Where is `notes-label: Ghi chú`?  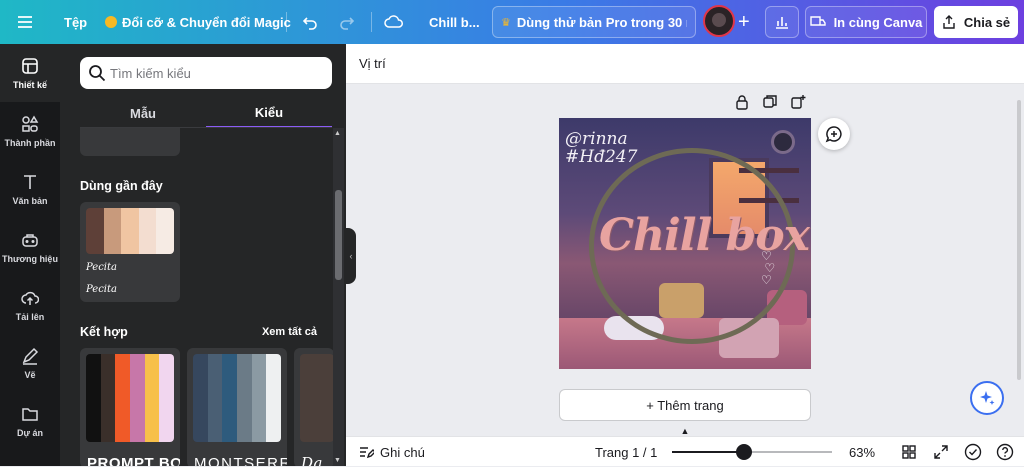
notes-label: Ghi chú is located at coordinates (402, 452).